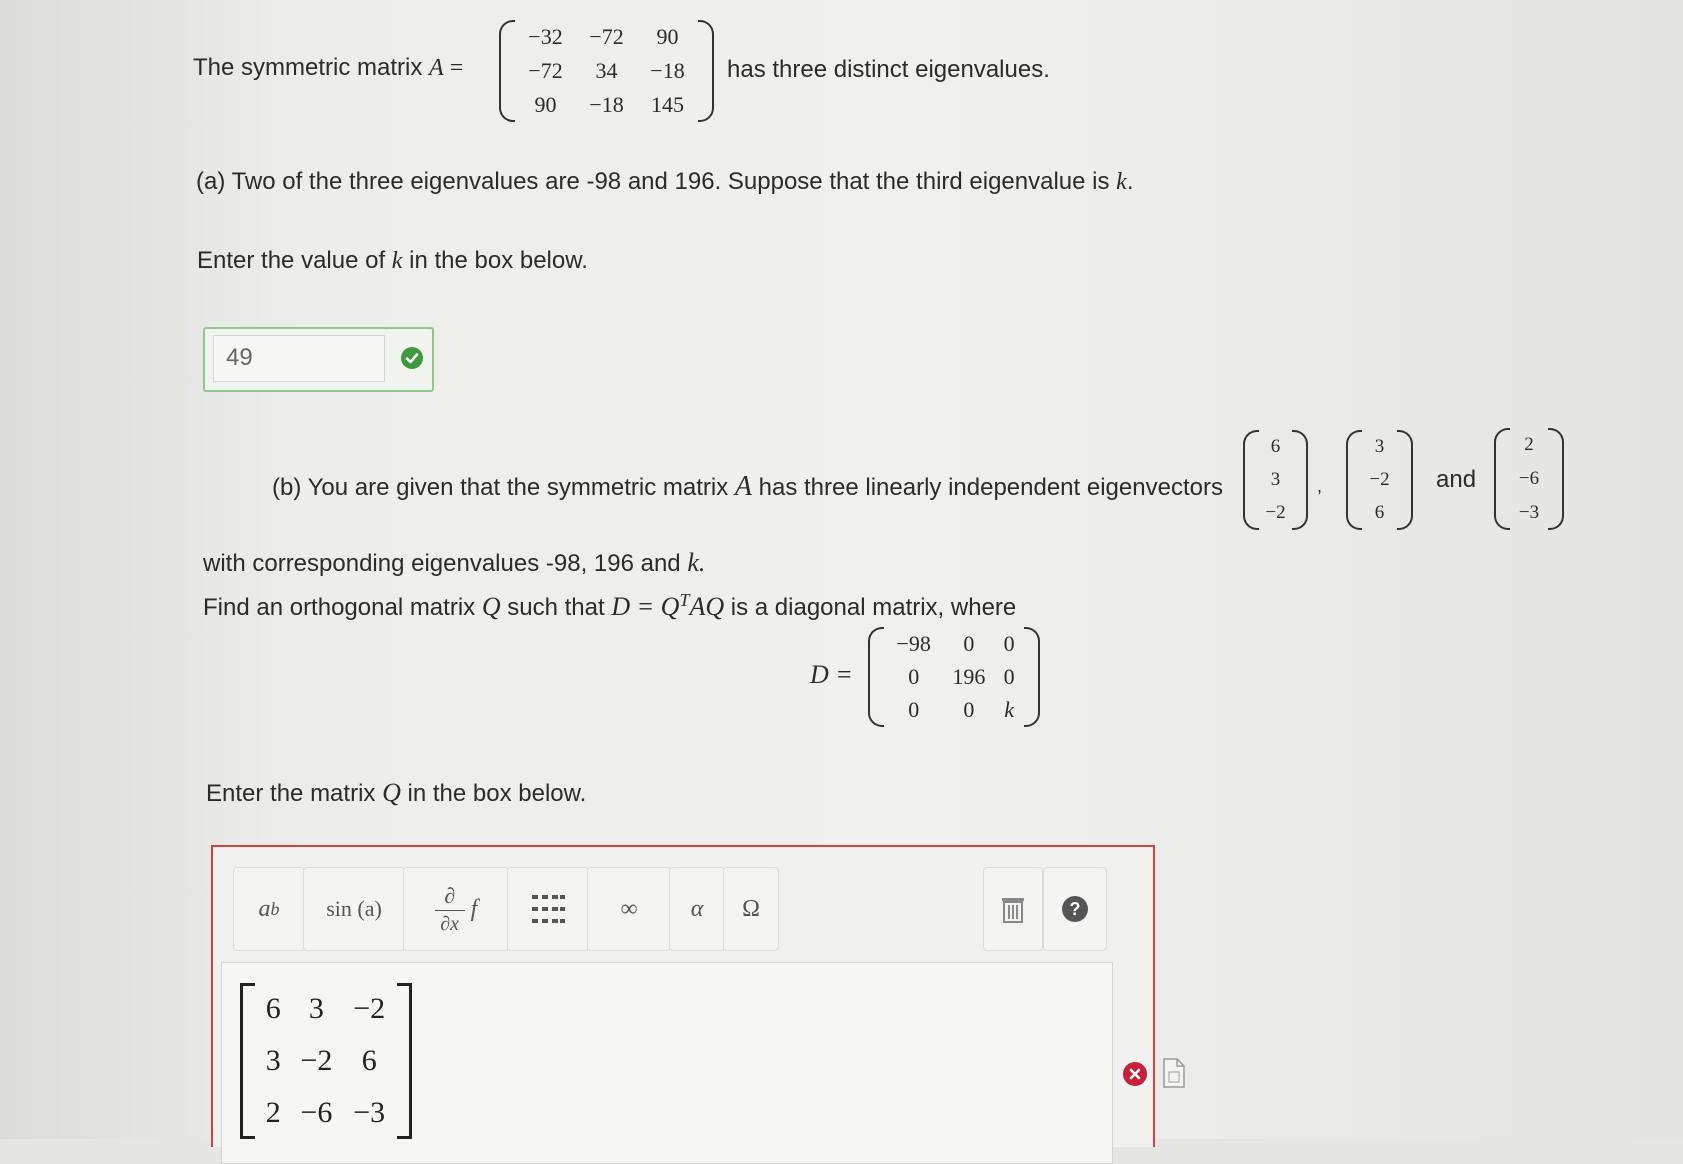 This screenshot has width=1683, height=1164. Describe the element at coordinates (474, 908) in the screenshot. I see `derivative-f: f` at that location.